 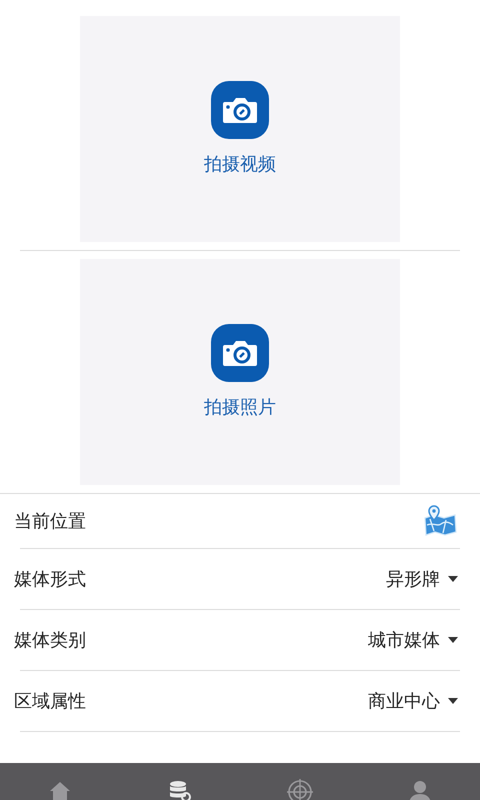 I want to click on database-search-icon, so click(x=180, y=789).